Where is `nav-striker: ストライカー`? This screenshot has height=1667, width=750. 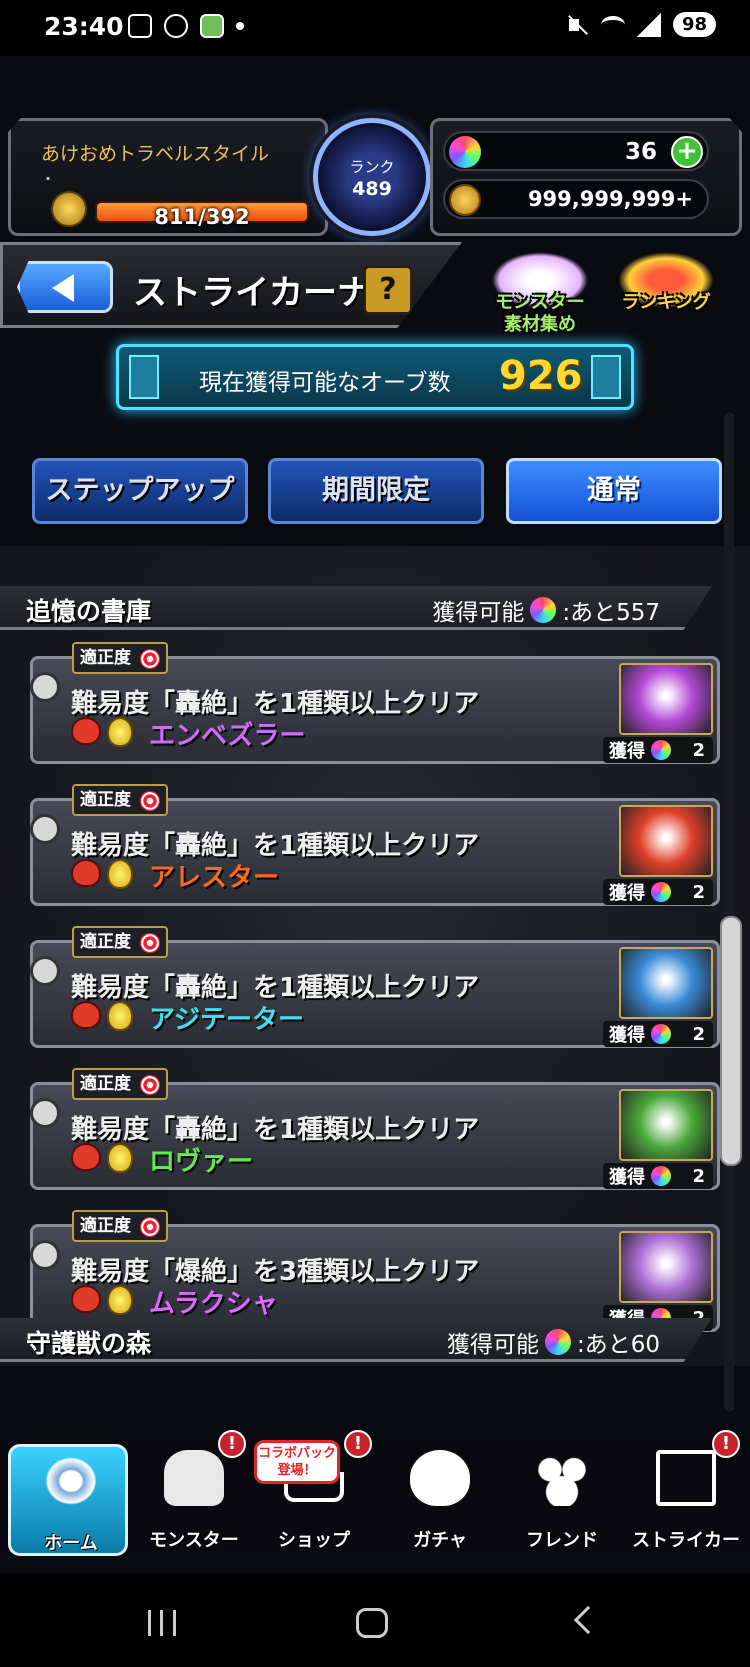
nav-striker: ストライカー is located at coordinates (686, 1500).